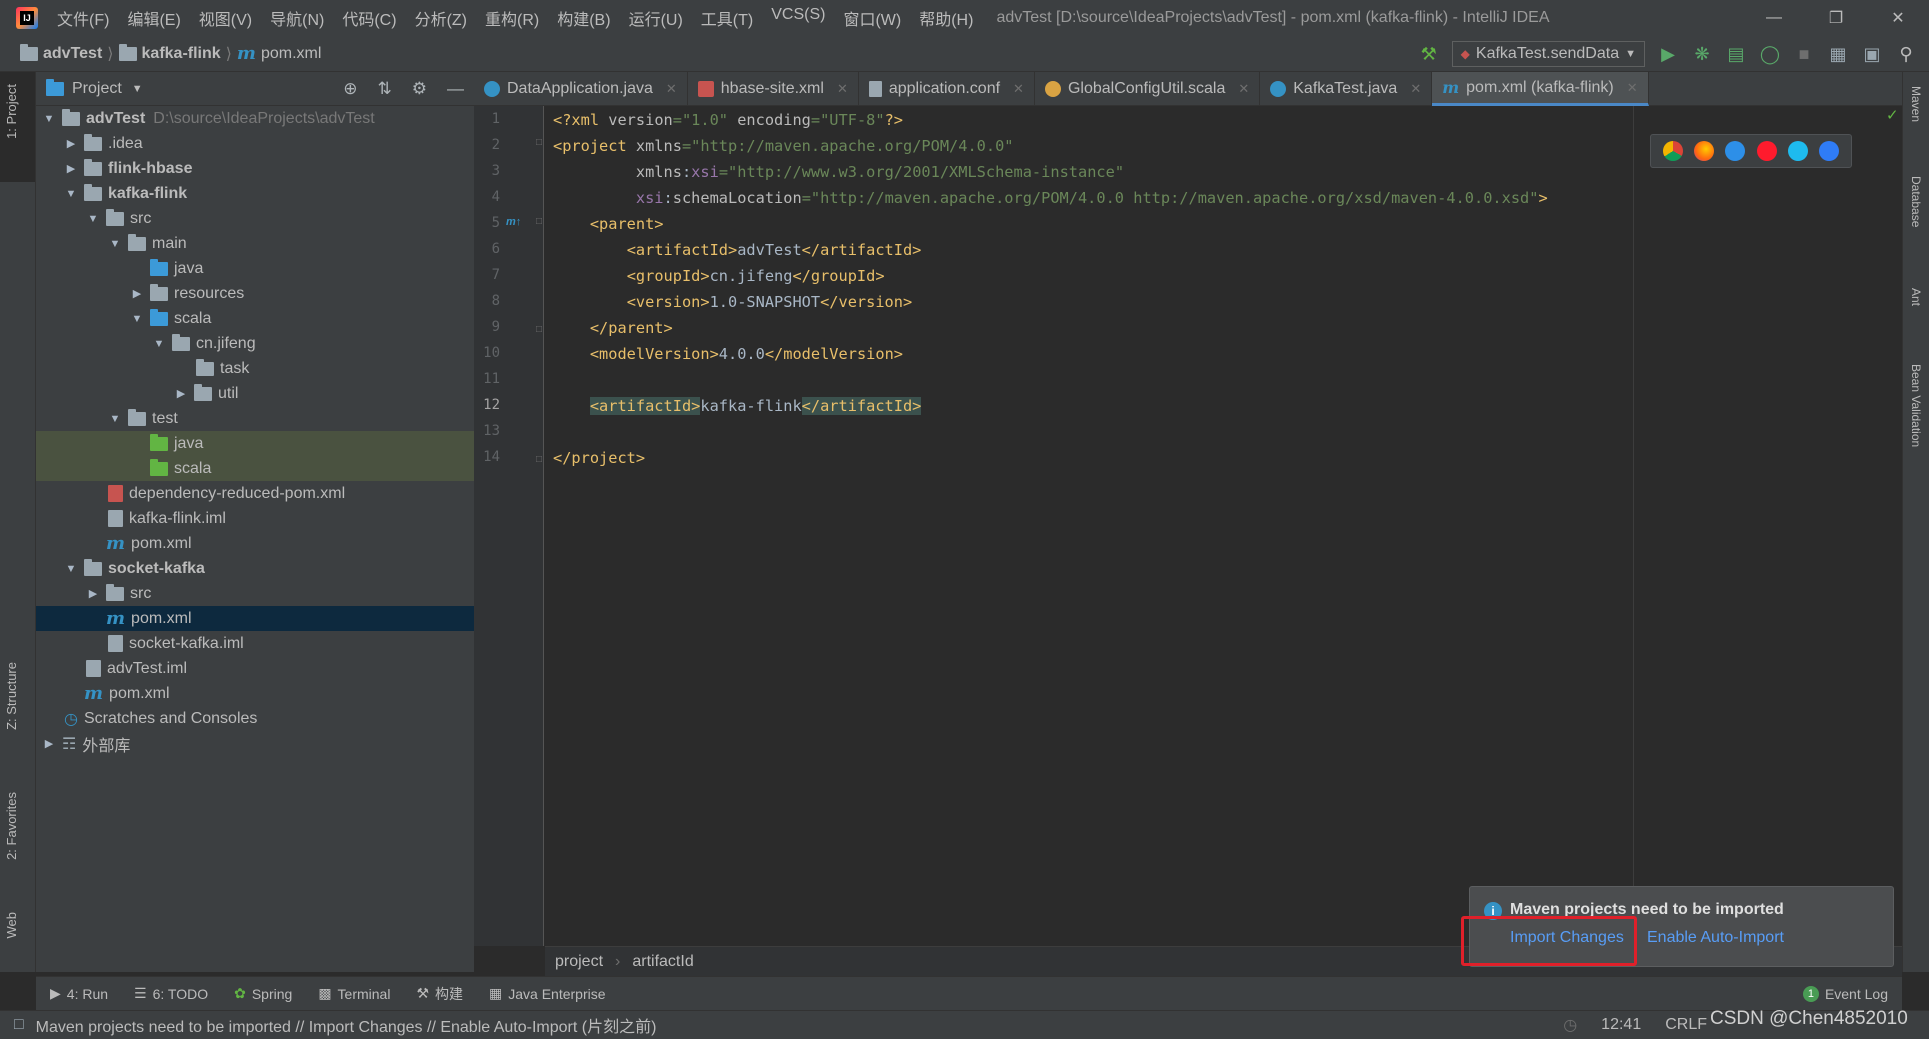 This screenshot has width=1929, height=1039. What do you see at coordinates (1621, 1025) in the screenshot?
I see `caret-position: 12:41` at bounding box center [1621, 1025].